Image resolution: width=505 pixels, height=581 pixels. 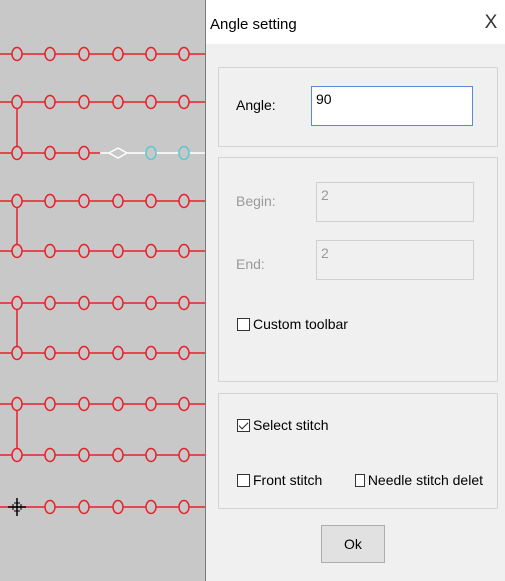 What do you see at coordinates (291, 425) in the screenshot?
I see `select-stitch-label: Select stitch` at bounding box center [291, 425].